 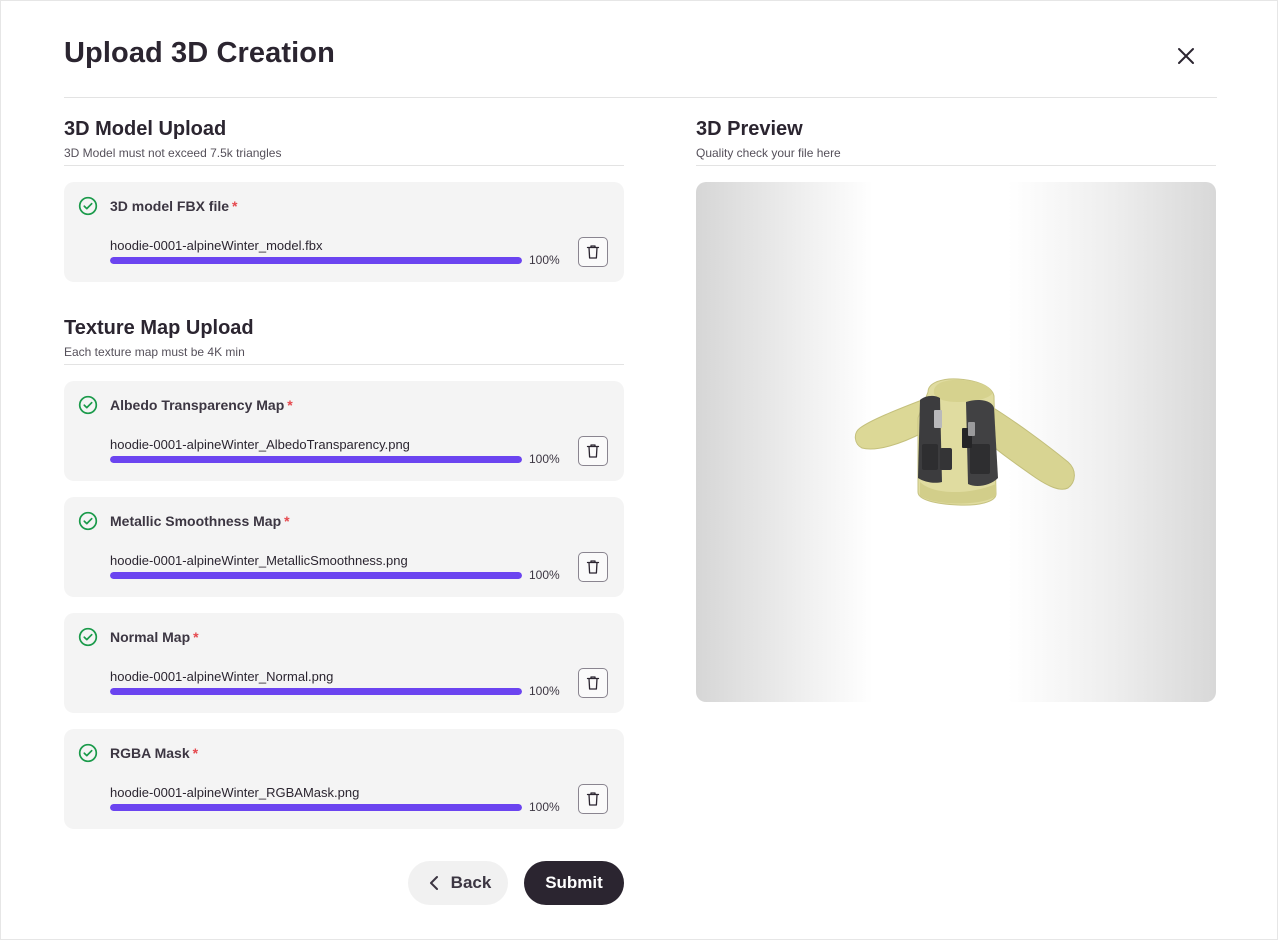 What do you see at coordinates (159, 328) in the screenshot?
I see `texture-section-title: Texture Map Upload` at bounding box center [159, 328].